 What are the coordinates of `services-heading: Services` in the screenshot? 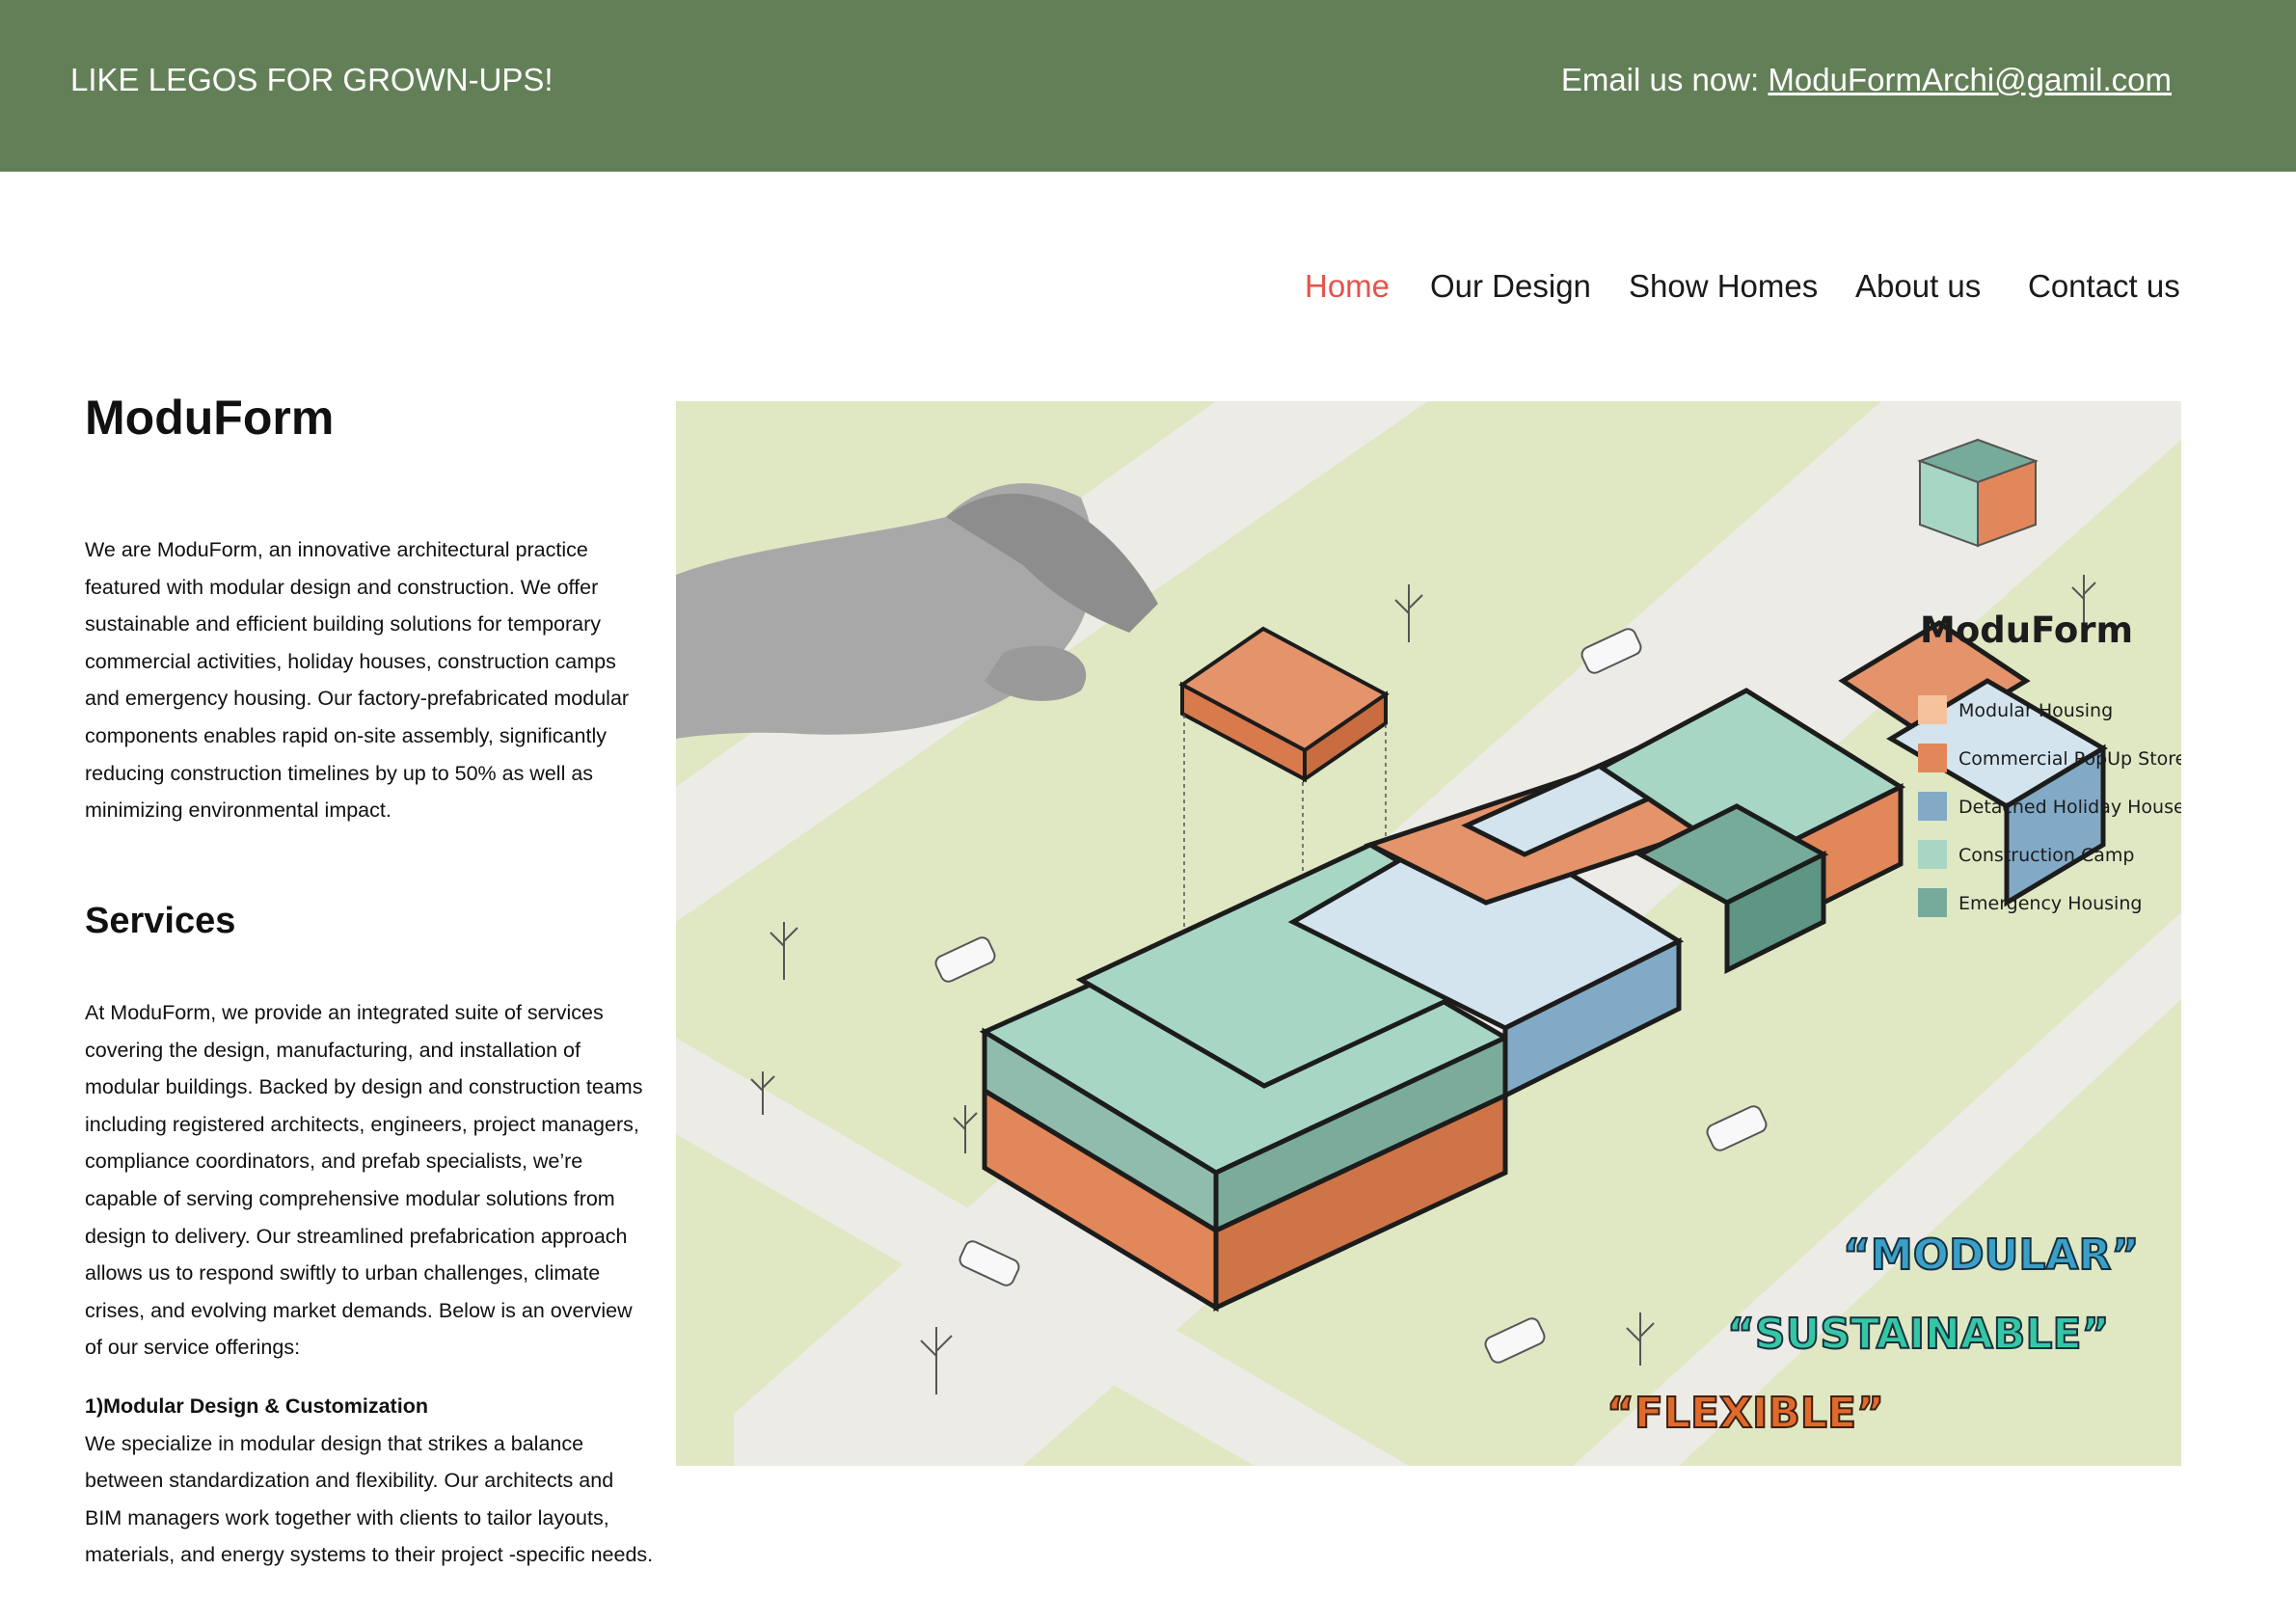 It's located at (160, 921).